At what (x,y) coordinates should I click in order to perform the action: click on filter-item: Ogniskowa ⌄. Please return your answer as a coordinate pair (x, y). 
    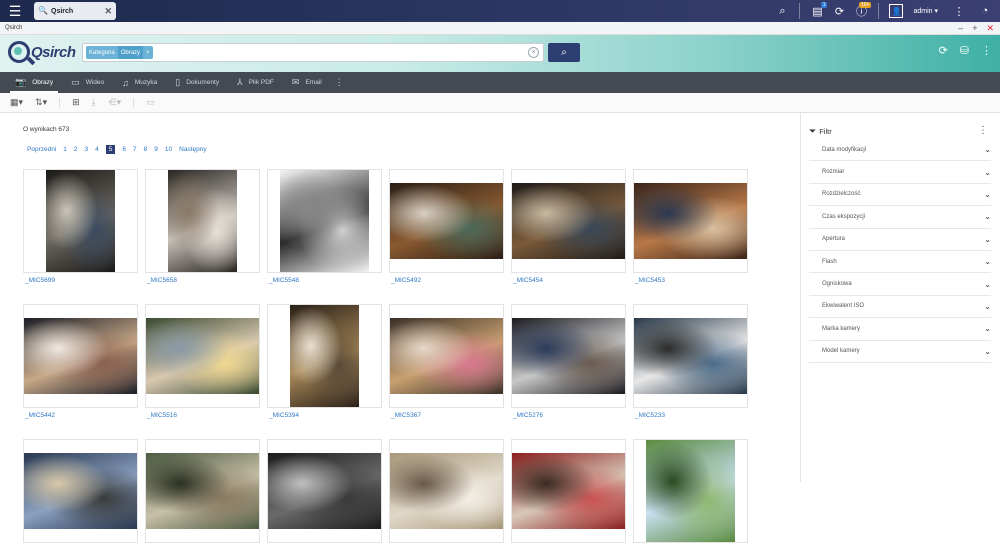
    Looking at the image, I should click on (900, 284).